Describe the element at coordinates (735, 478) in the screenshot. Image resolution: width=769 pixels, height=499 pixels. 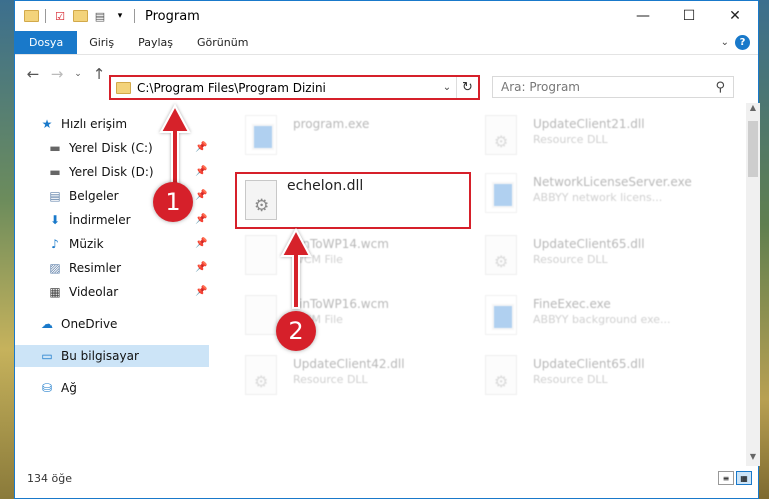
I see `view-toggle: ≡ ▦` at that location.